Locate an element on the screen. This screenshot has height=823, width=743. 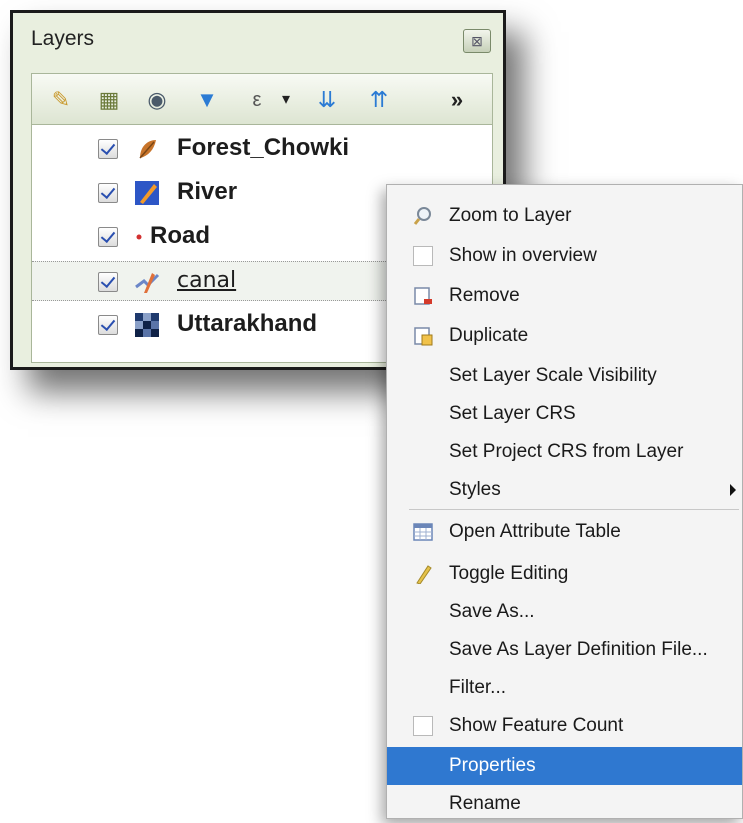
menu-item-label: Styles is located at coordinates (475, 489).